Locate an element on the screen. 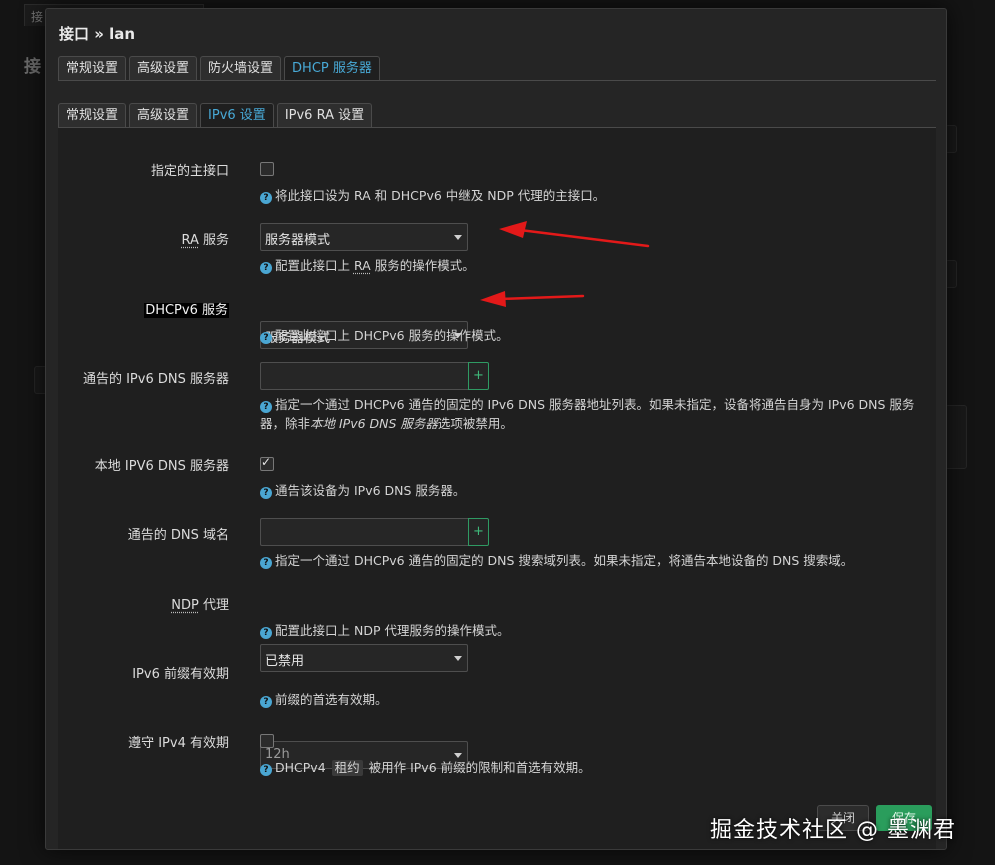  annotation-arrows is located at coordinates (565, 264).